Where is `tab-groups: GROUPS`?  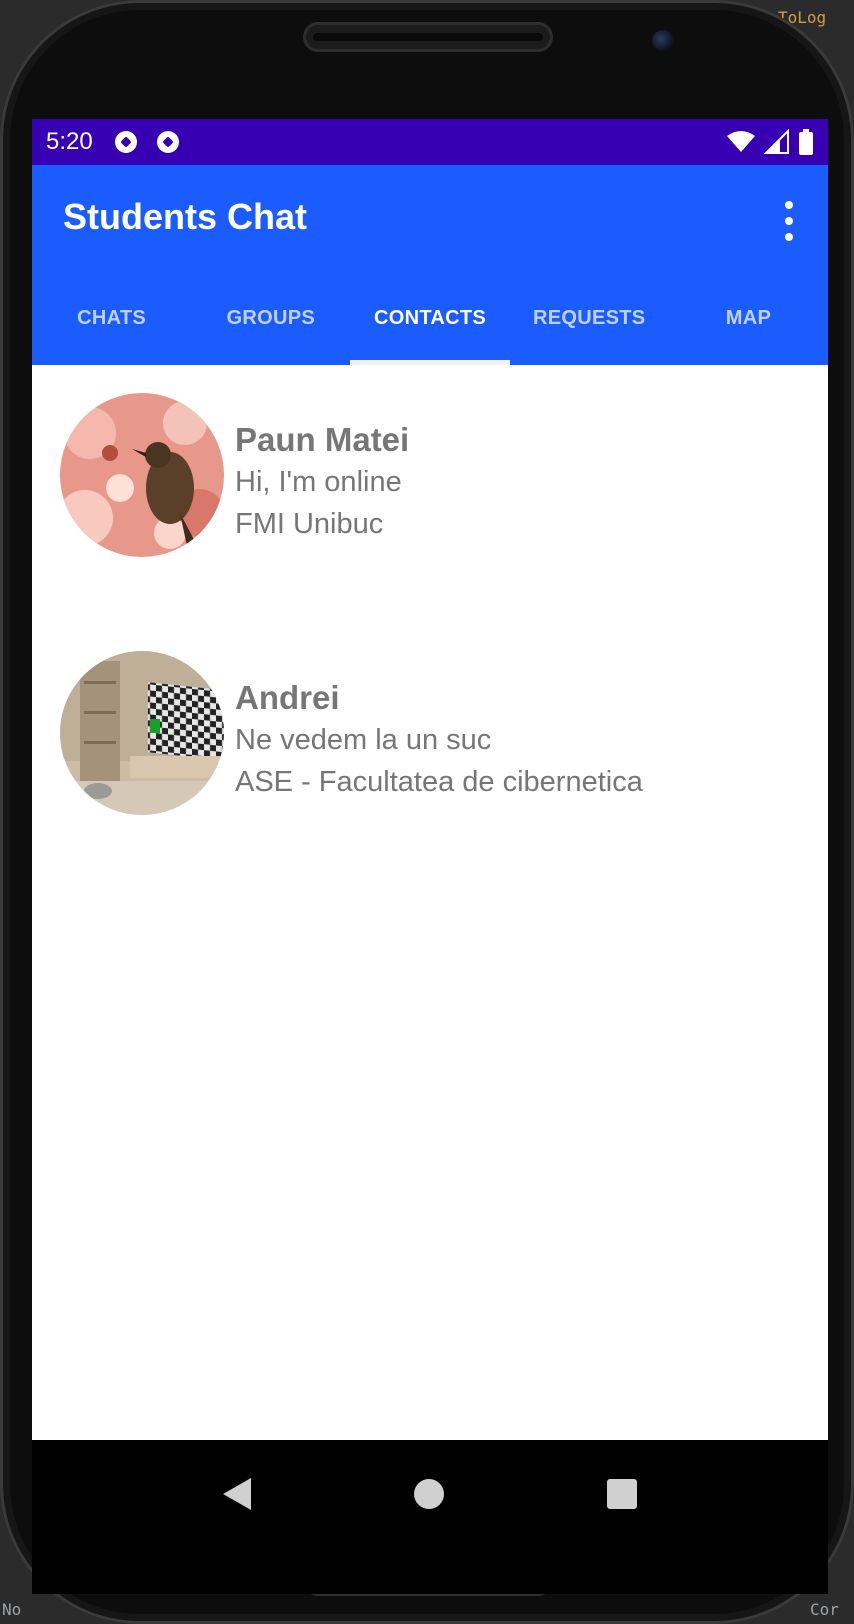 tab-groups: GROUPS is located at coordinates (270, 318).